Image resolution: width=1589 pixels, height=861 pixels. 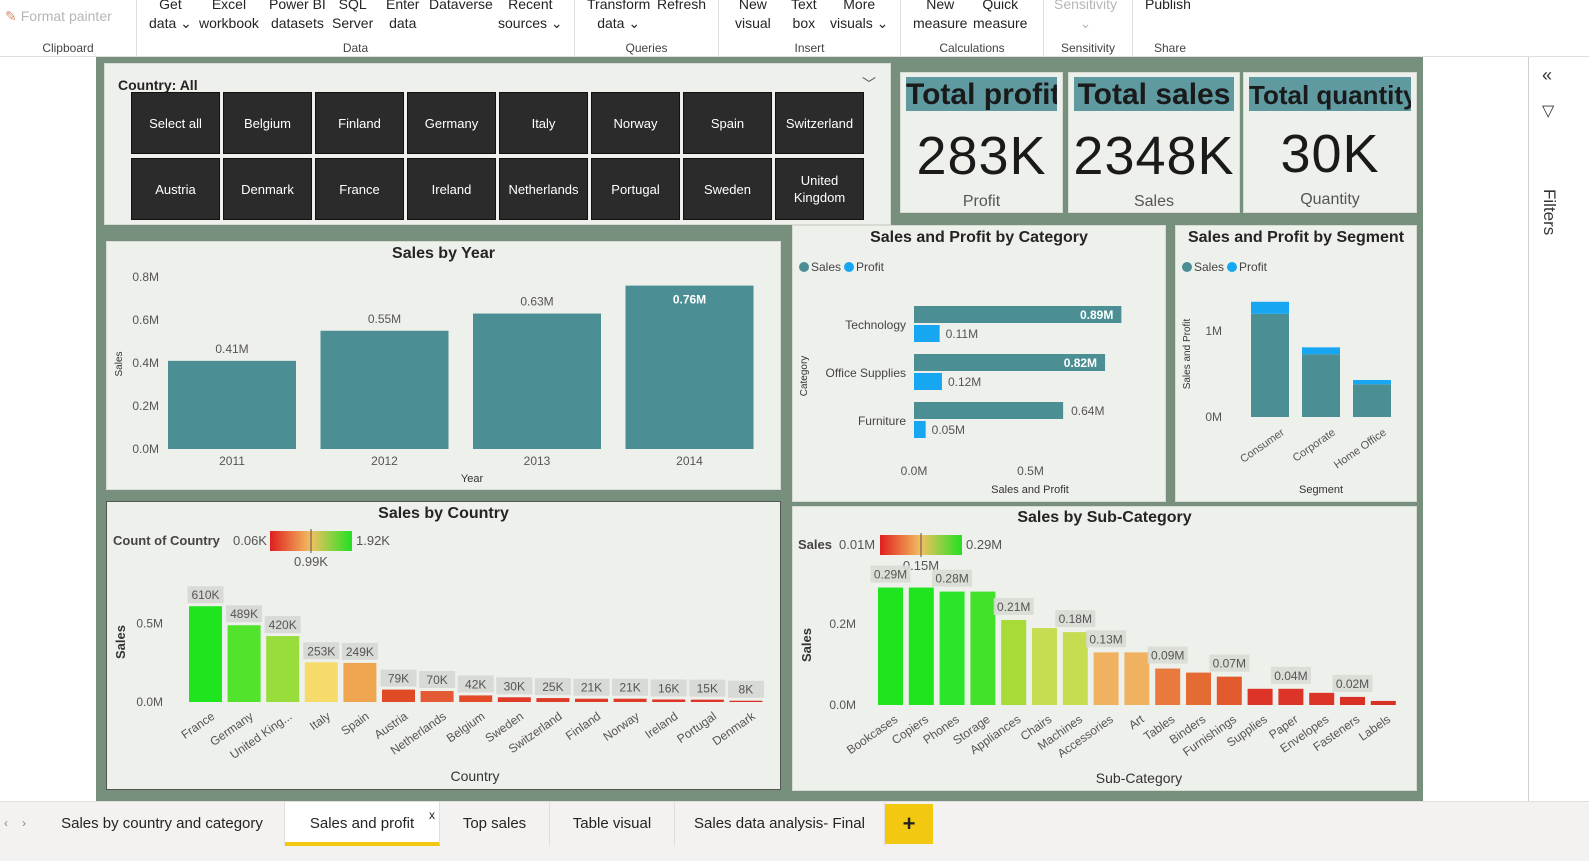 I want to click on data-label: 0.28M, so click(x=951, y=579).